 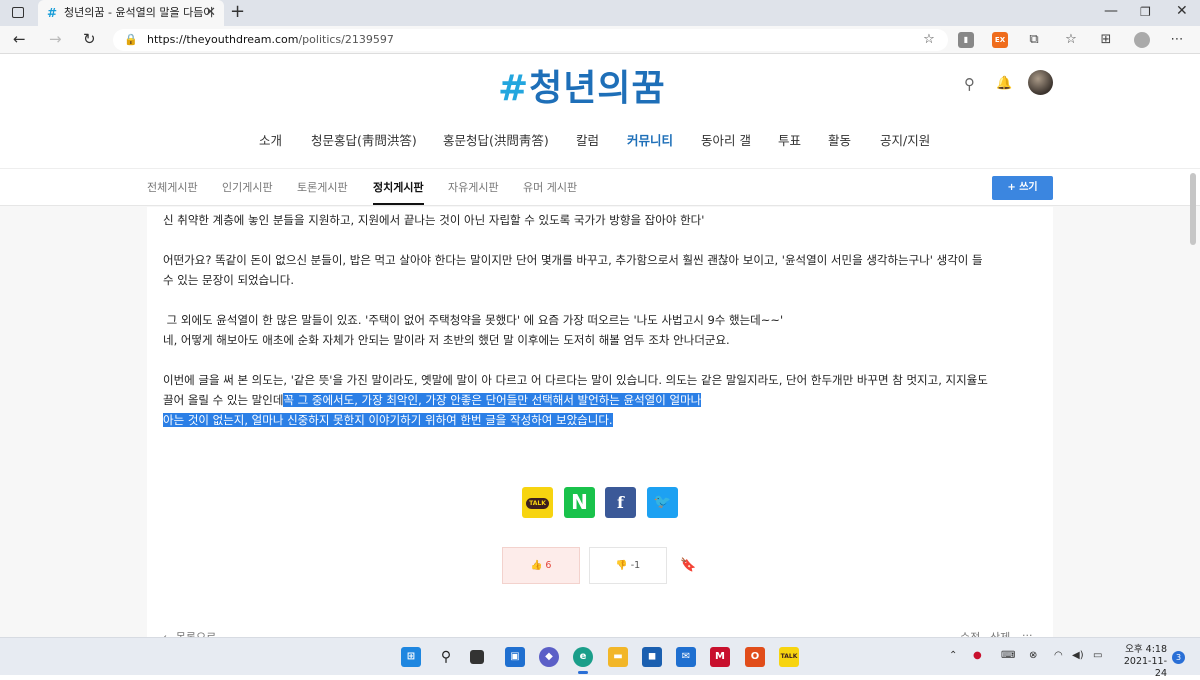 What do you see at coordinates (1193, 209) in the screenshot?
I see `page-scrollbar` at bounding box center [1193, 209].